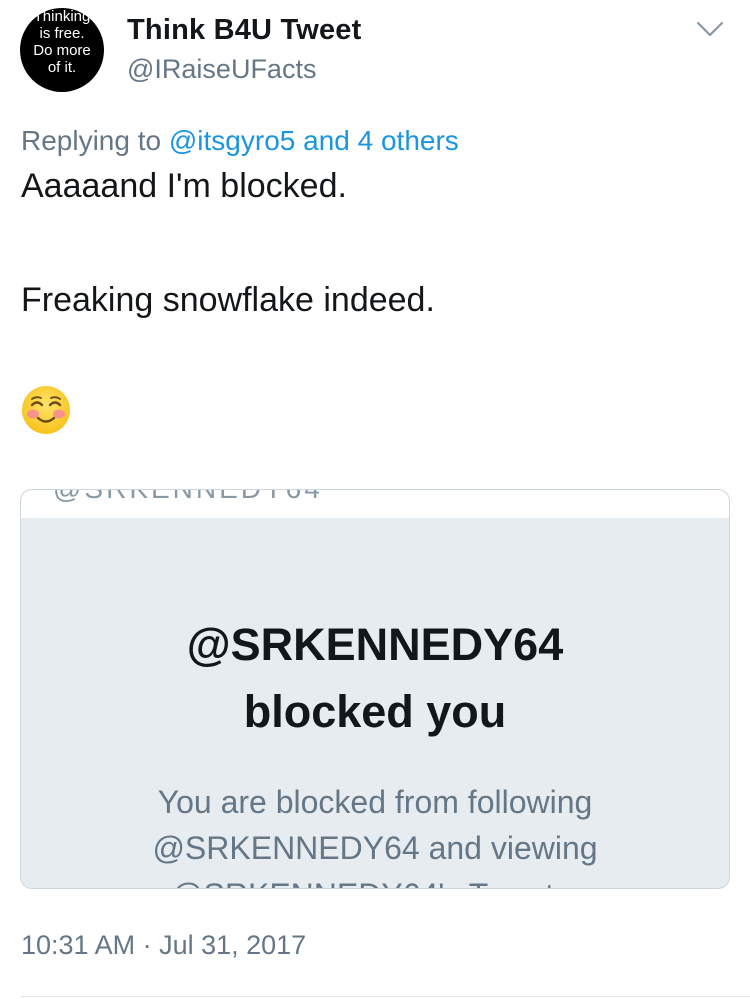 This screenshot has width=750, height=999. Describe the element at coordinates (62, 16) in the screenshot. I see `avatar-text-line: Thinking` at that location.